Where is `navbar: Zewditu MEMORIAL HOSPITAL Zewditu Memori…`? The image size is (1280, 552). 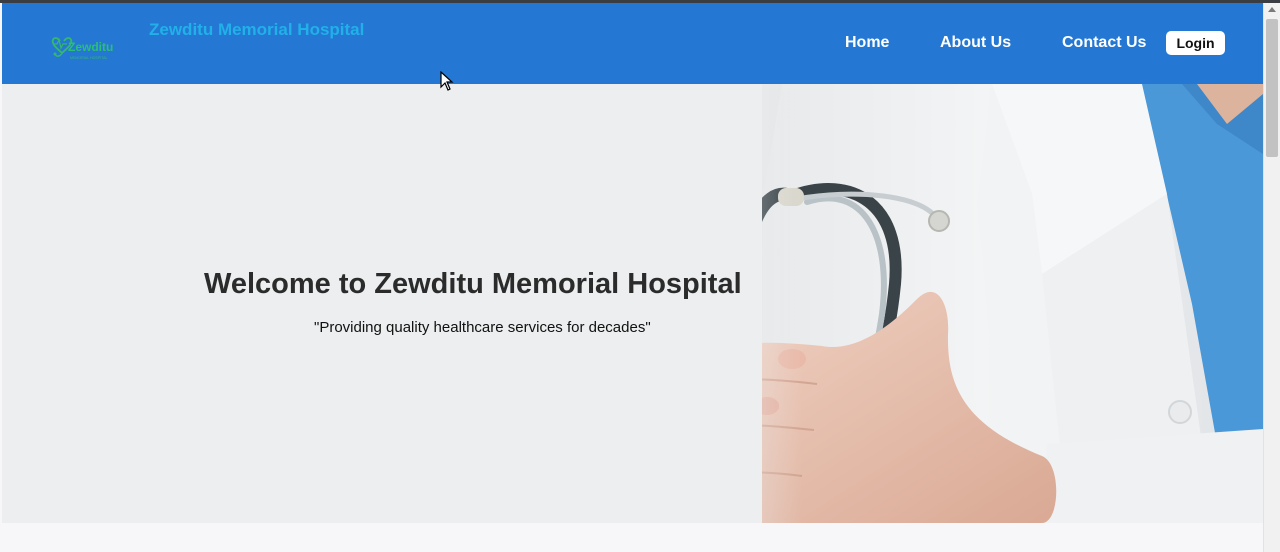
navbar: Zewditu MEMORIAL HOSPITAL Zewditu Memori… is located at coordinates (632, 43).